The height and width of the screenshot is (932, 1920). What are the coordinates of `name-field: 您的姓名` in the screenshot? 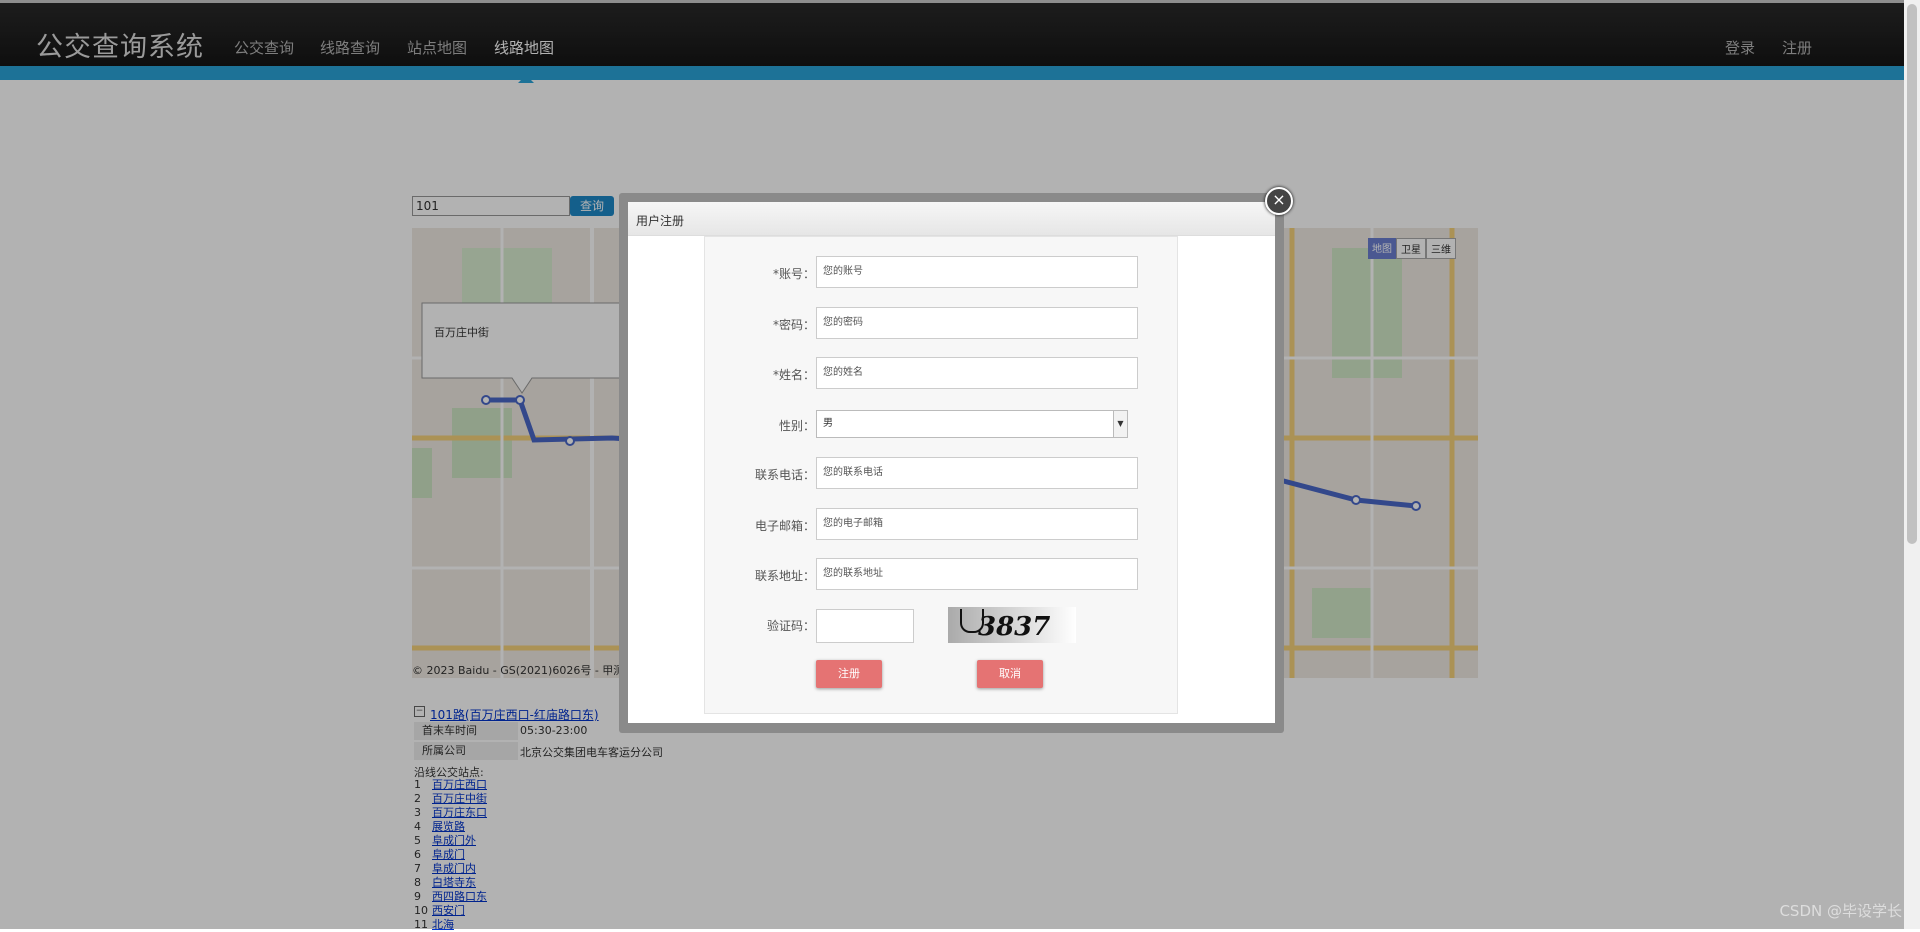 It's located at (977, 373).